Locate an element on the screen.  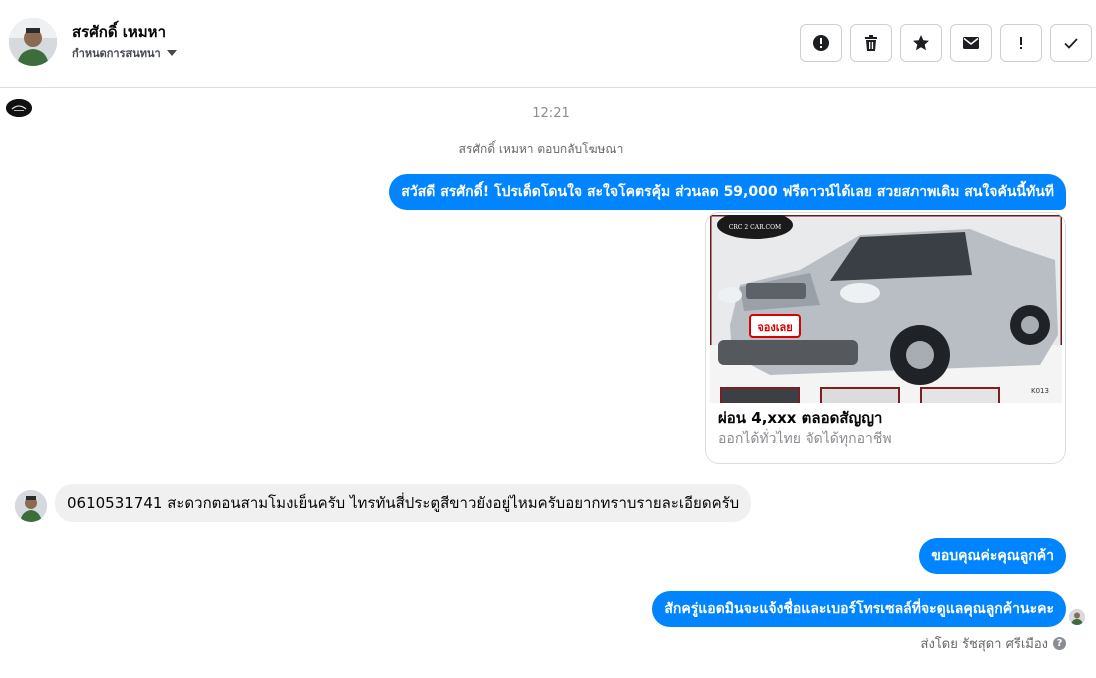
alert-circle-icon is located at coordinates (821, 43).